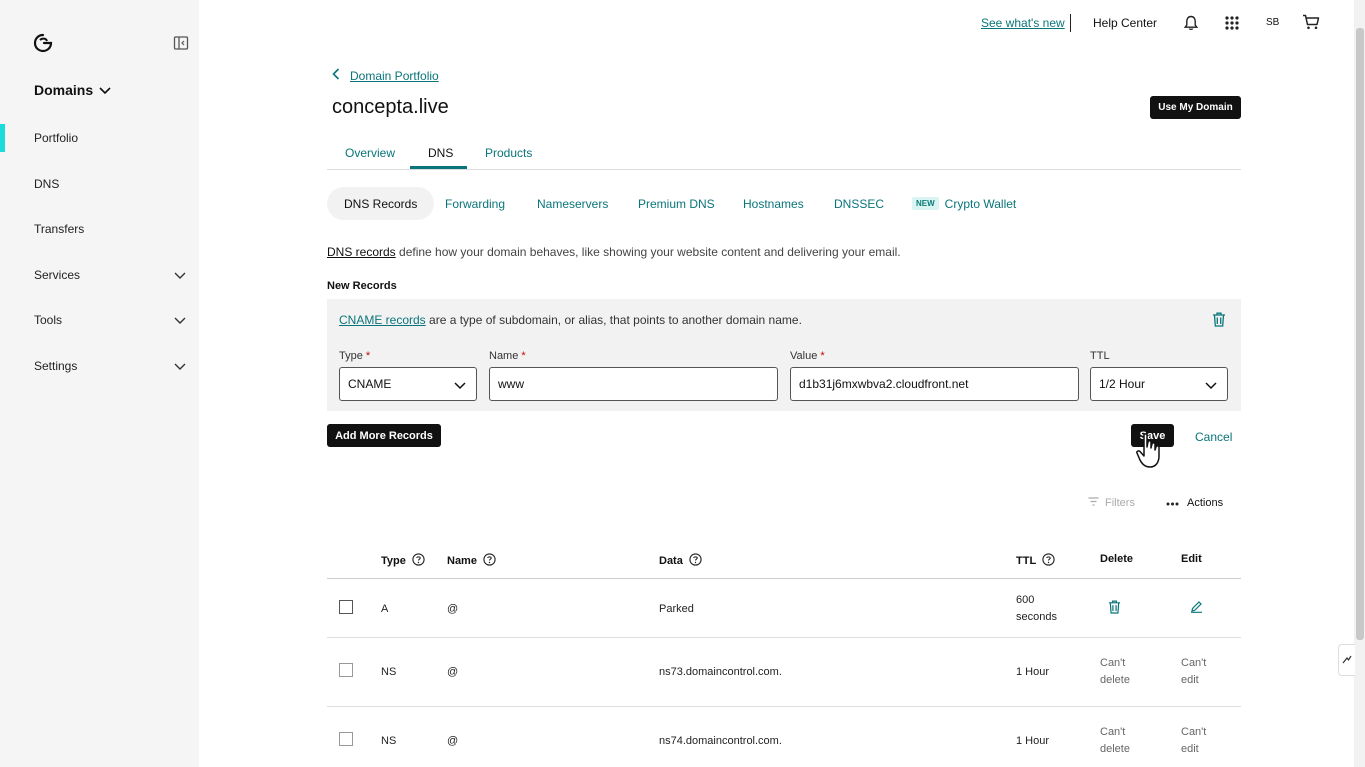 Image resolution: width=1365 pixels, height=767 pixels. Describe the element at coordinates (980, 203) in the screenshot. I see `subtab-label: Crypto Wallet` at that location.